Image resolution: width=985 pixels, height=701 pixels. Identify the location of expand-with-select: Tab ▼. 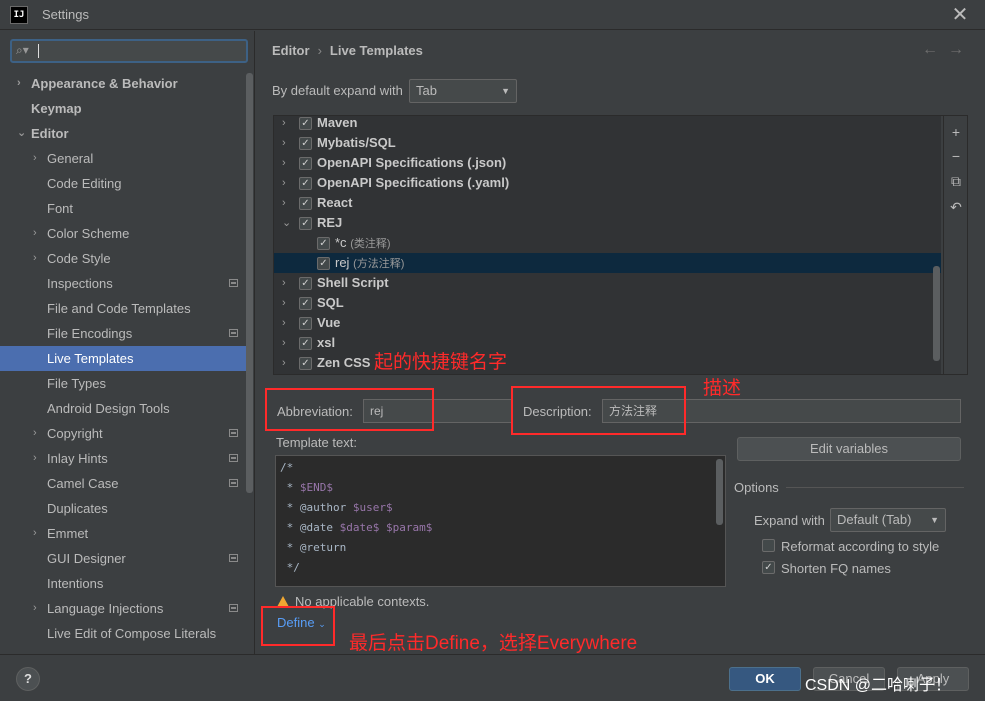
(463, 91).